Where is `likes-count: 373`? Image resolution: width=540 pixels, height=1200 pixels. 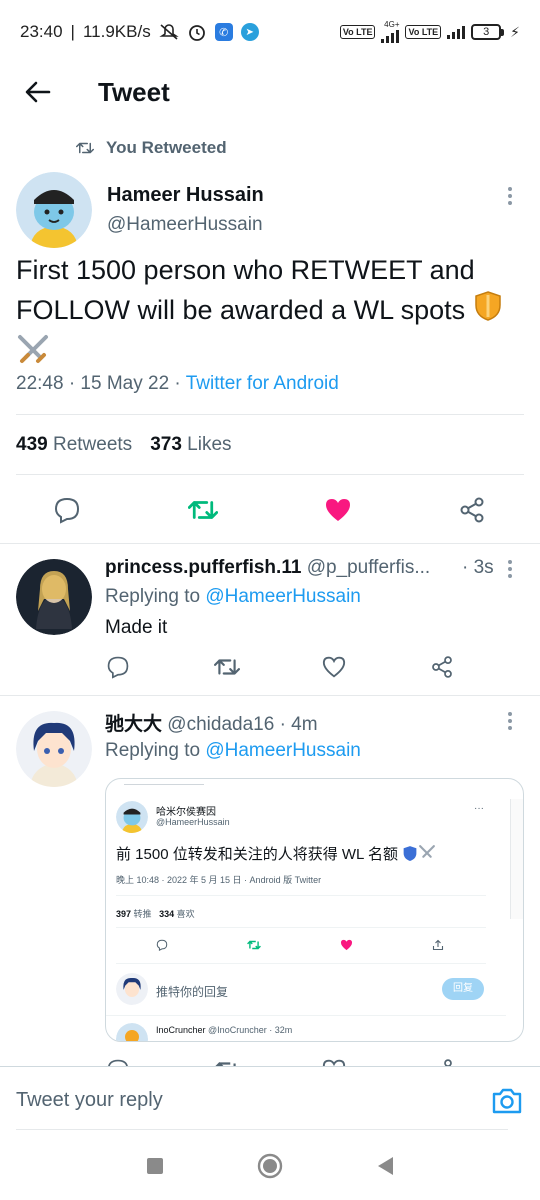 likes-count: 373 is located at coordinates (166, 444).